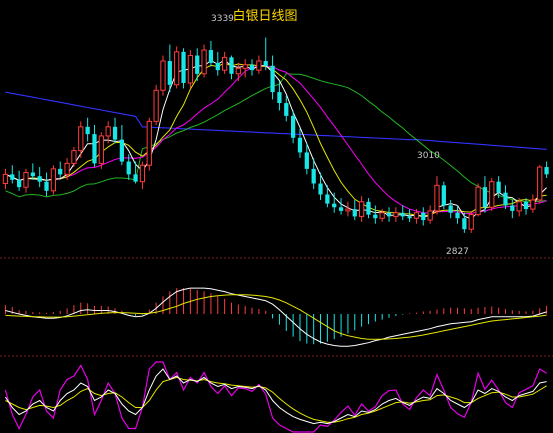 This screenshot has height=433, width=553. Describe the element at coordinates (276, 120) in the screenshot. I see `ma-blue-line` at that location.